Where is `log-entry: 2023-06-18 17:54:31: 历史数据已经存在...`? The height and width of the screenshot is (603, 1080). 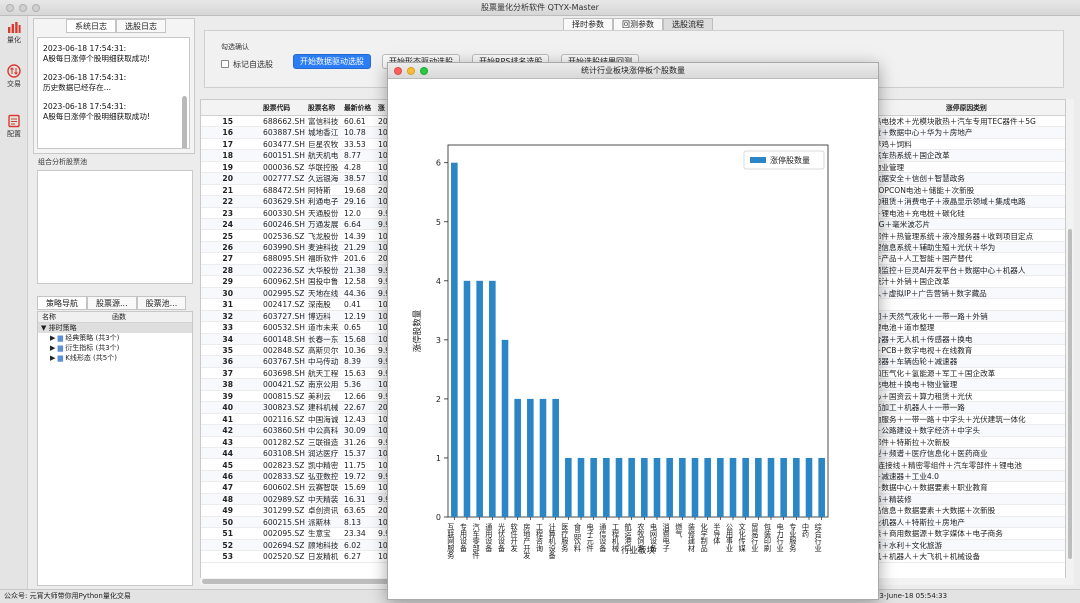
log-entry: 2023-06-18 17:54:31: 历史数据已经存在... is located at coordinates (85, 82).